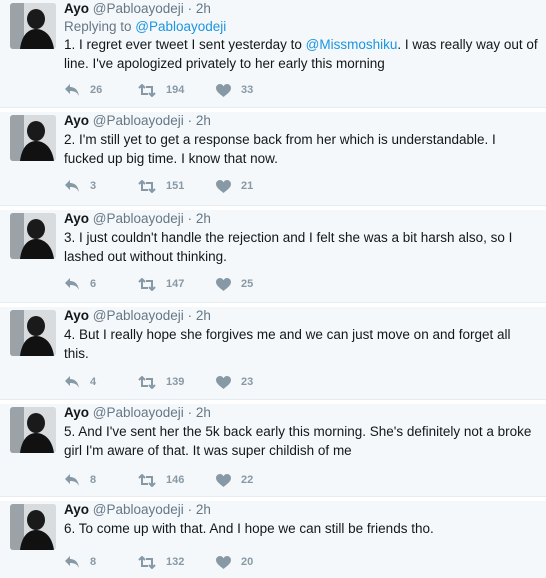  I want to click on like-button: 25, so click(234, 284).